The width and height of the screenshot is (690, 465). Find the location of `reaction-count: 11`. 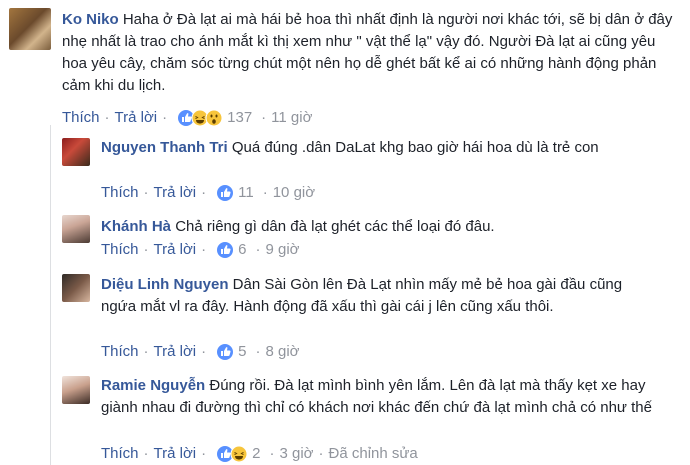

reaction-count: 11 is located at coordinates (246, 193).